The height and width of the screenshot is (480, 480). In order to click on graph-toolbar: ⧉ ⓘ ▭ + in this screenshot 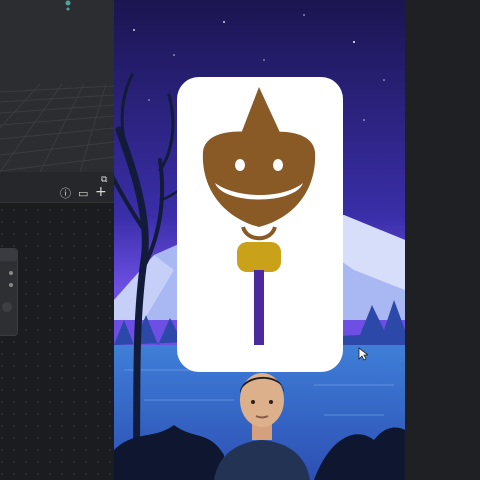, I will do `click(57, 187)`.